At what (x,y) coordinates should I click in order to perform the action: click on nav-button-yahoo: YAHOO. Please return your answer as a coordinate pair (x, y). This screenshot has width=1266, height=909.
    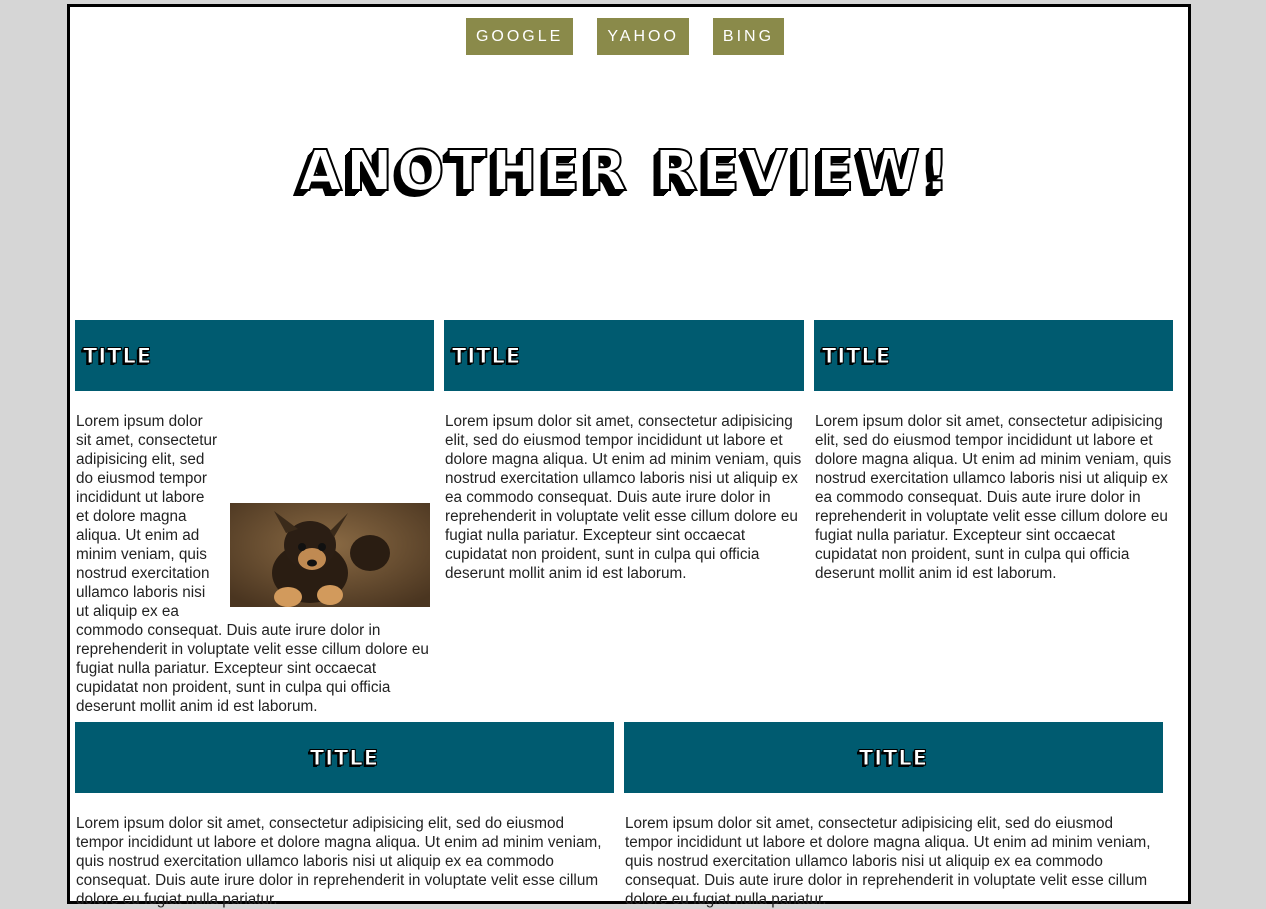
    Looking at the image, I should click on (643, 36).